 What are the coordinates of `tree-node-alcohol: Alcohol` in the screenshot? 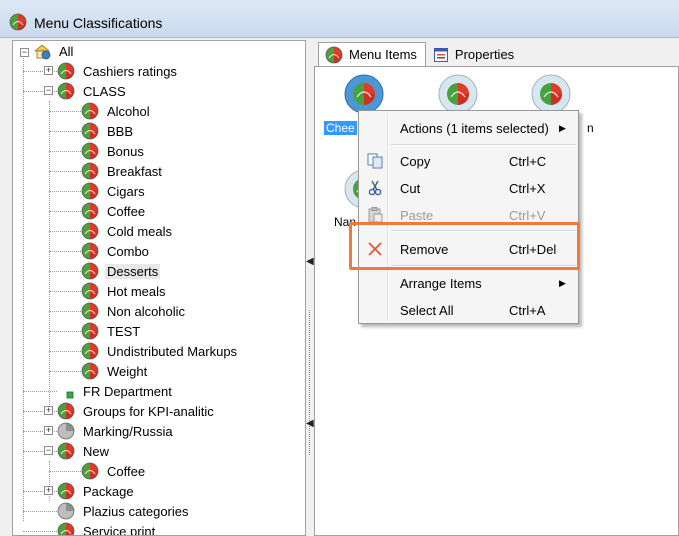 It's located at (116, 111).